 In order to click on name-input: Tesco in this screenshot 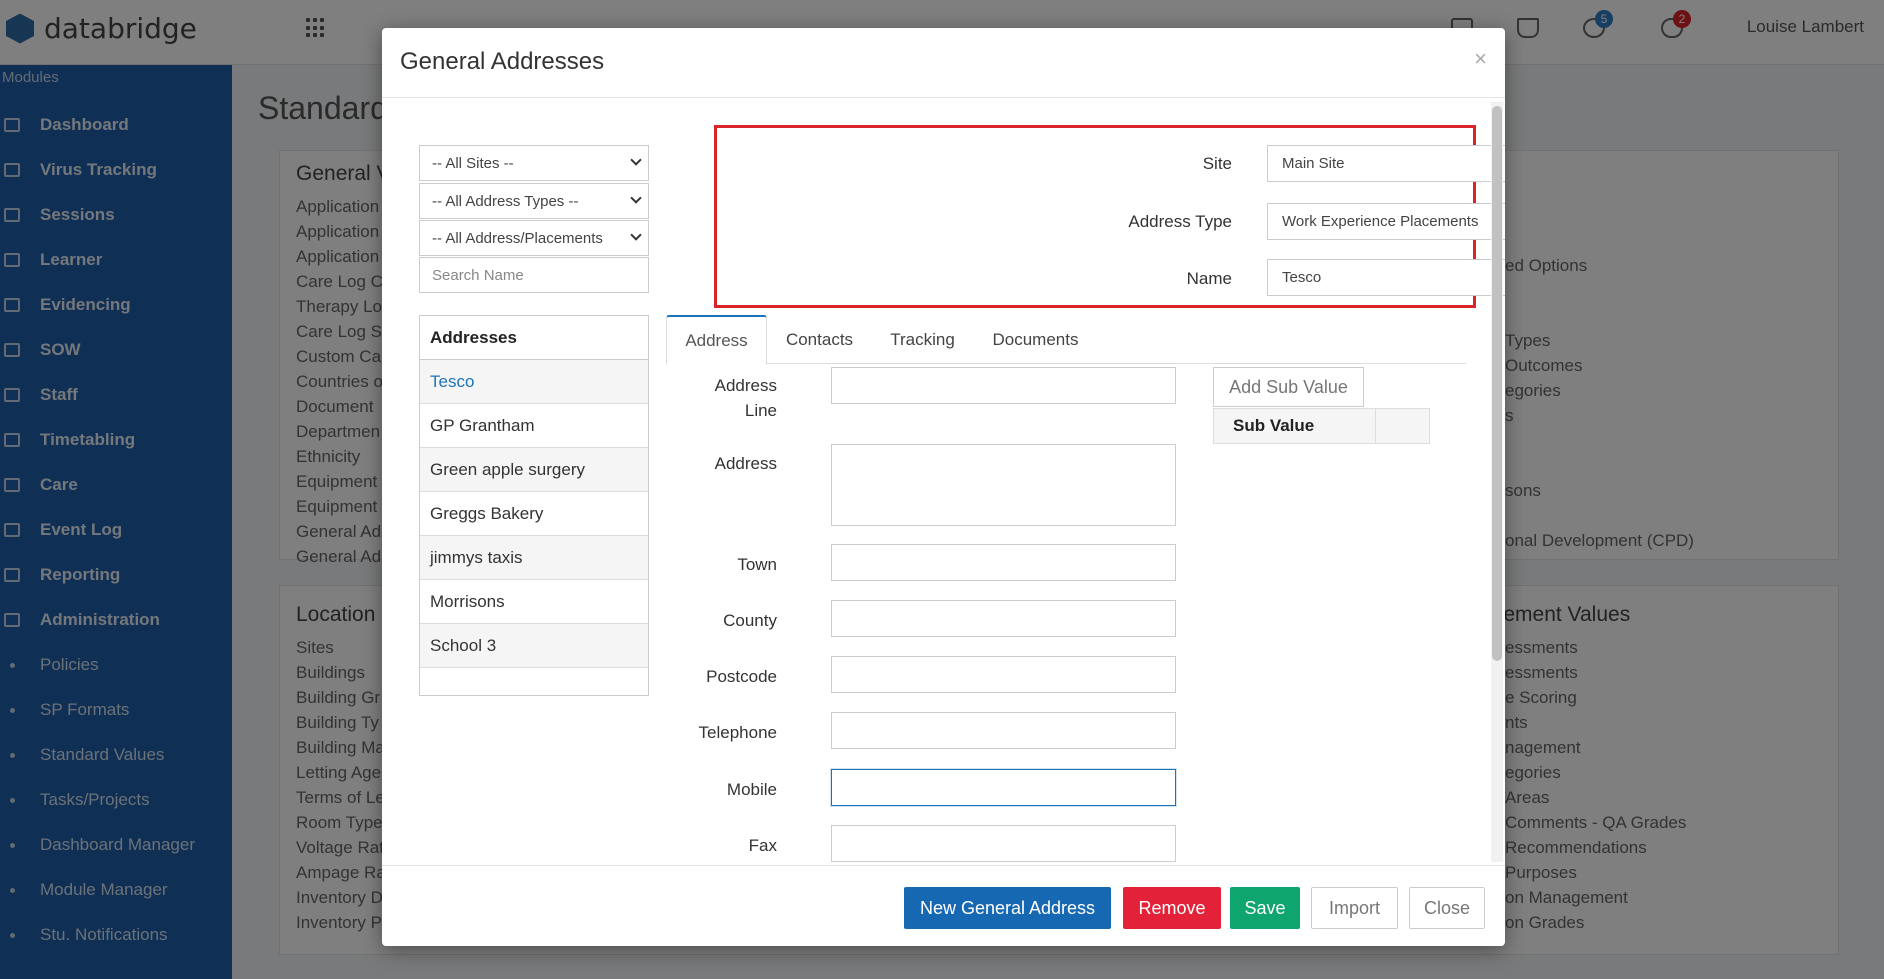, I will do `click(1386, 277)`.